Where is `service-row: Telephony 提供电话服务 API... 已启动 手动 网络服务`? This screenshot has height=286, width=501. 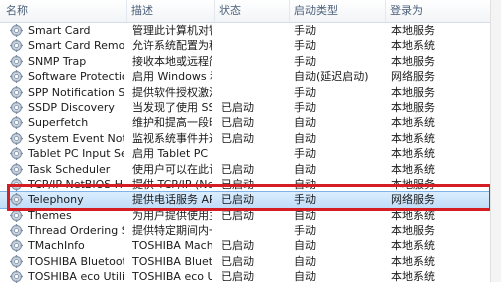
service-row: Telephony 提供电话服务 API... 已启动 手动 网络服务 is located at coordinates (250, 200).